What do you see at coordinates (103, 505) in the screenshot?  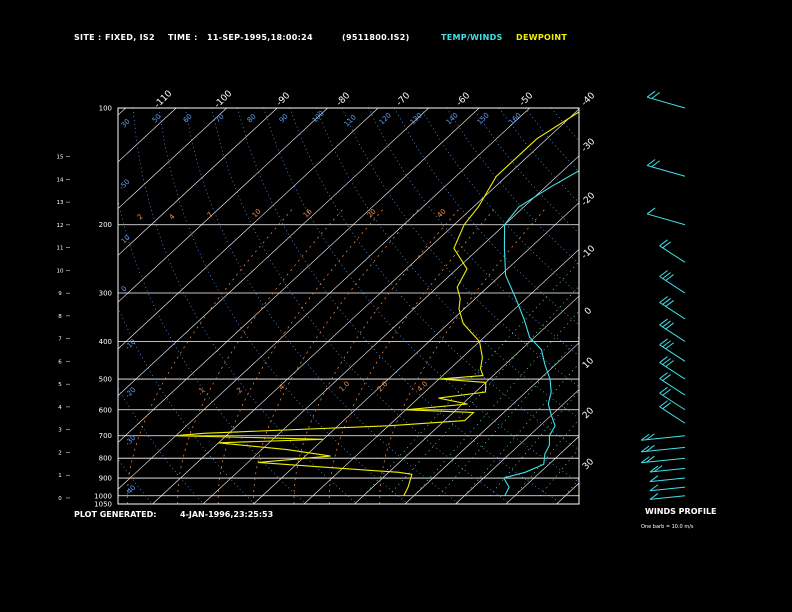 I see `pressure-tick-label: 1050` at bounding box center [103, 505].